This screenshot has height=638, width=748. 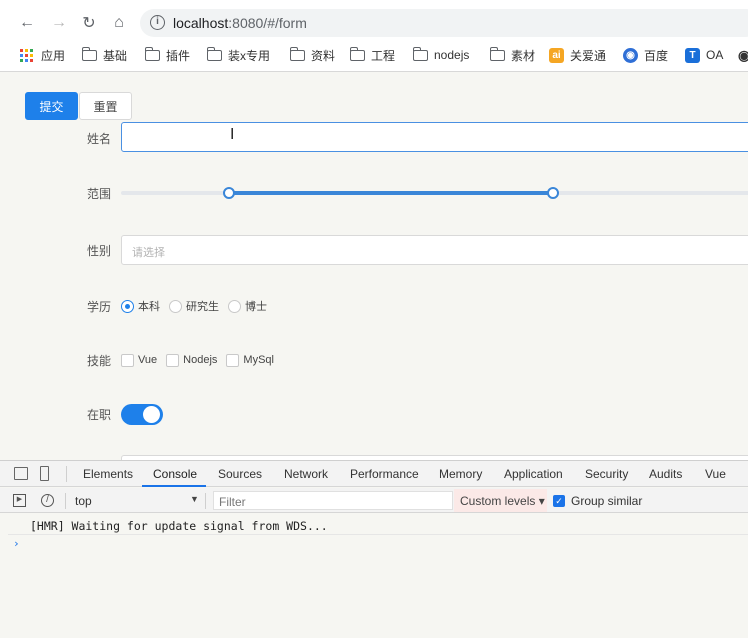 I want to click on group-similar-label: Group similar, so click(x=607, y=501).